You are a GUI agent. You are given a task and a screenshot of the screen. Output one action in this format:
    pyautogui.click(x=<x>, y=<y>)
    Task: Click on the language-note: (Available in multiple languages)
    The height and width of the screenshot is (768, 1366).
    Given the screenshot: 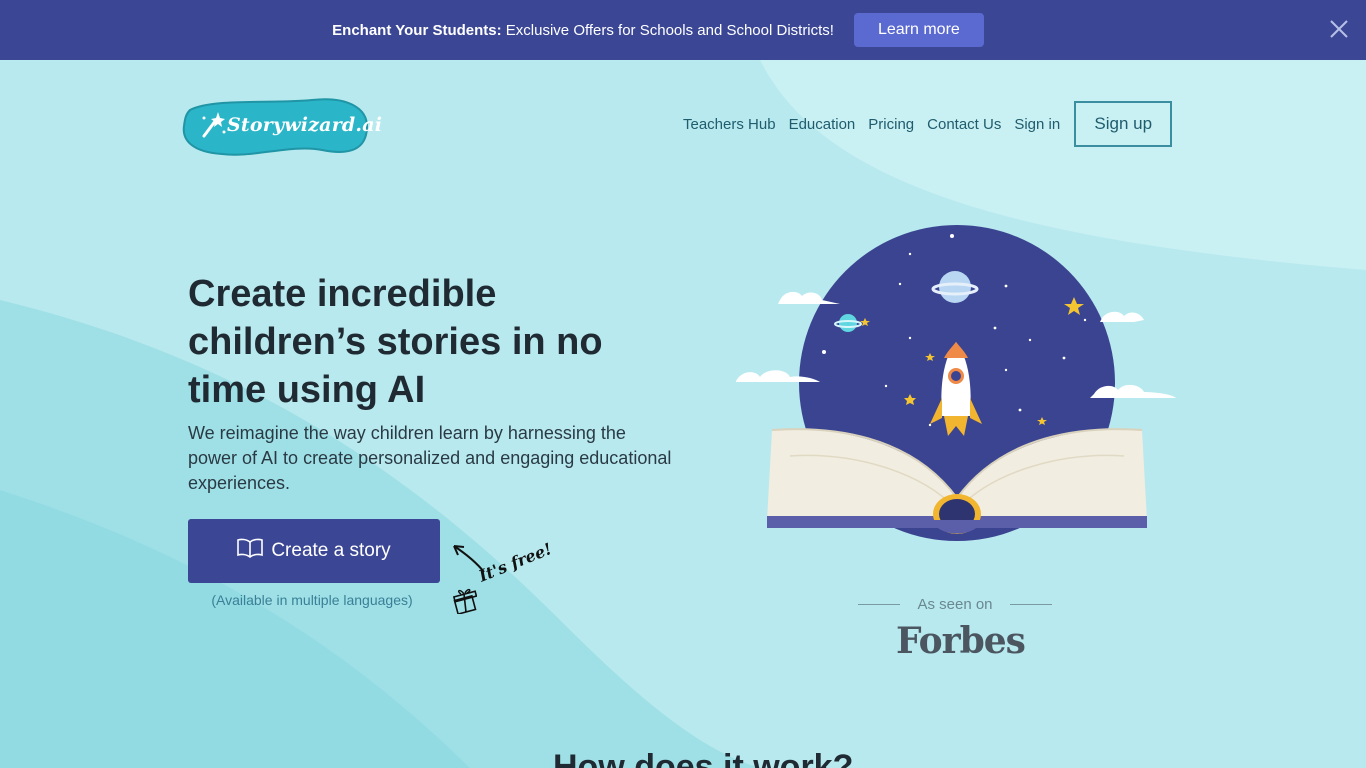 What is the action you would take?
    pyautogui.click(x=312, y=600)
    